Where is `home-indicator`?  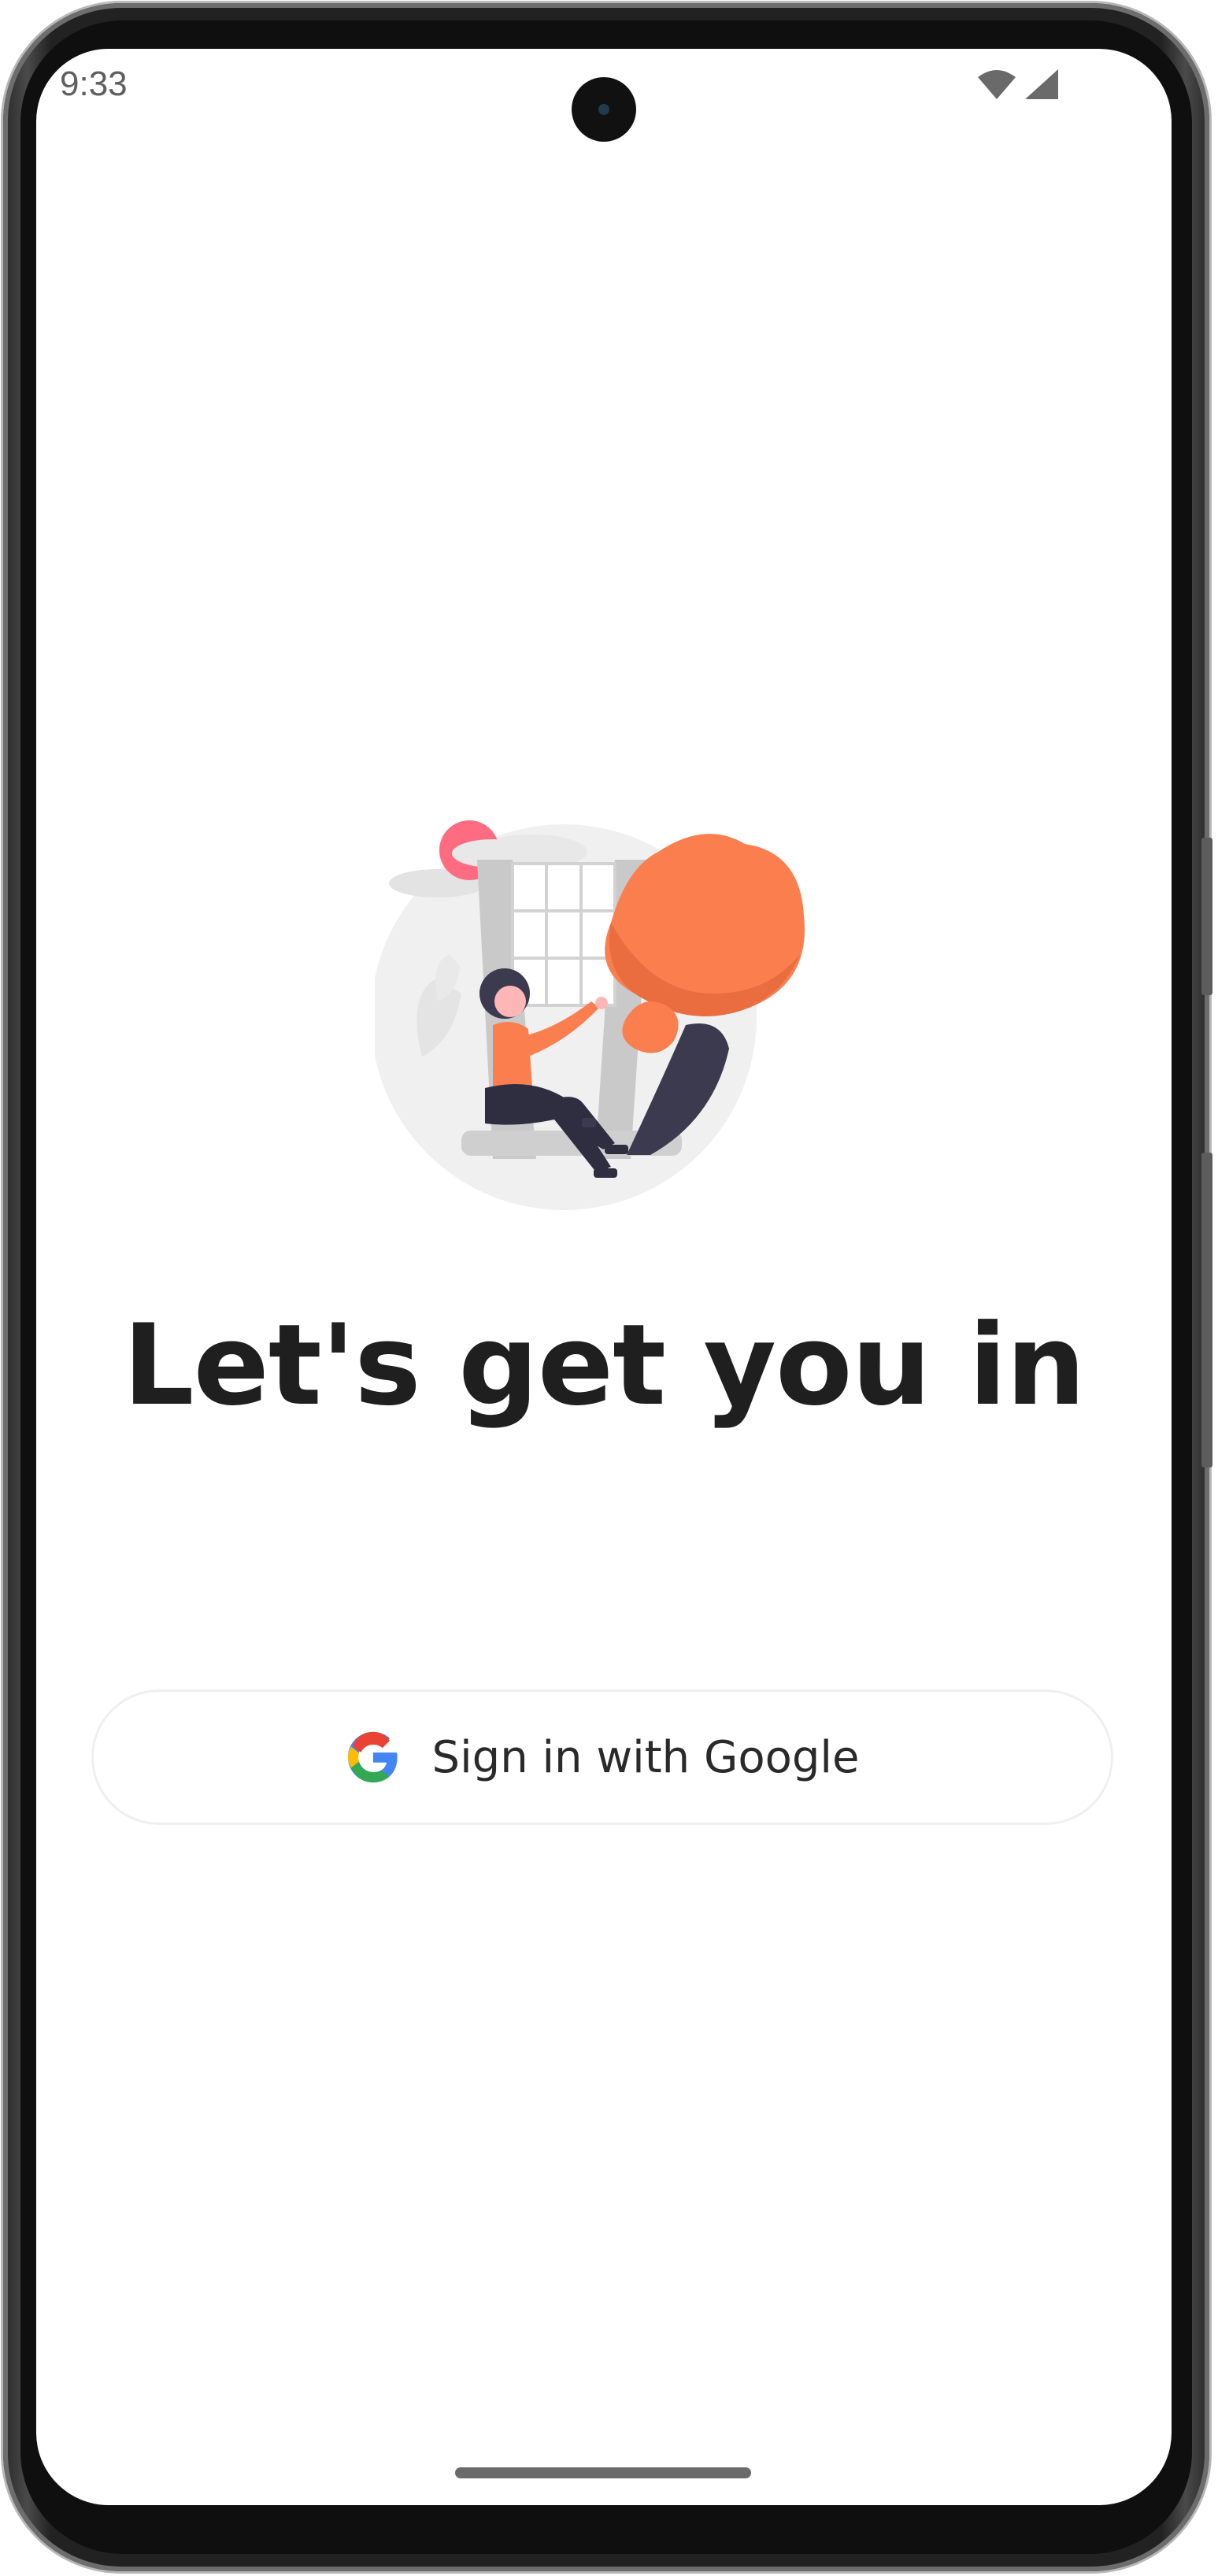
home-indicator is located at coordinates (603, 2472).